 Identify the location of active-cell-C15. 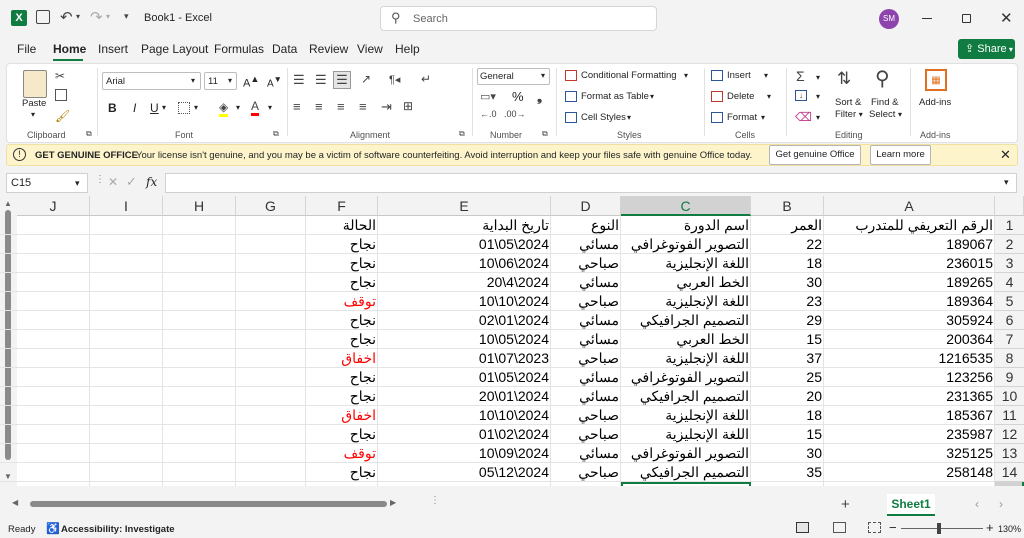
(686, 484).